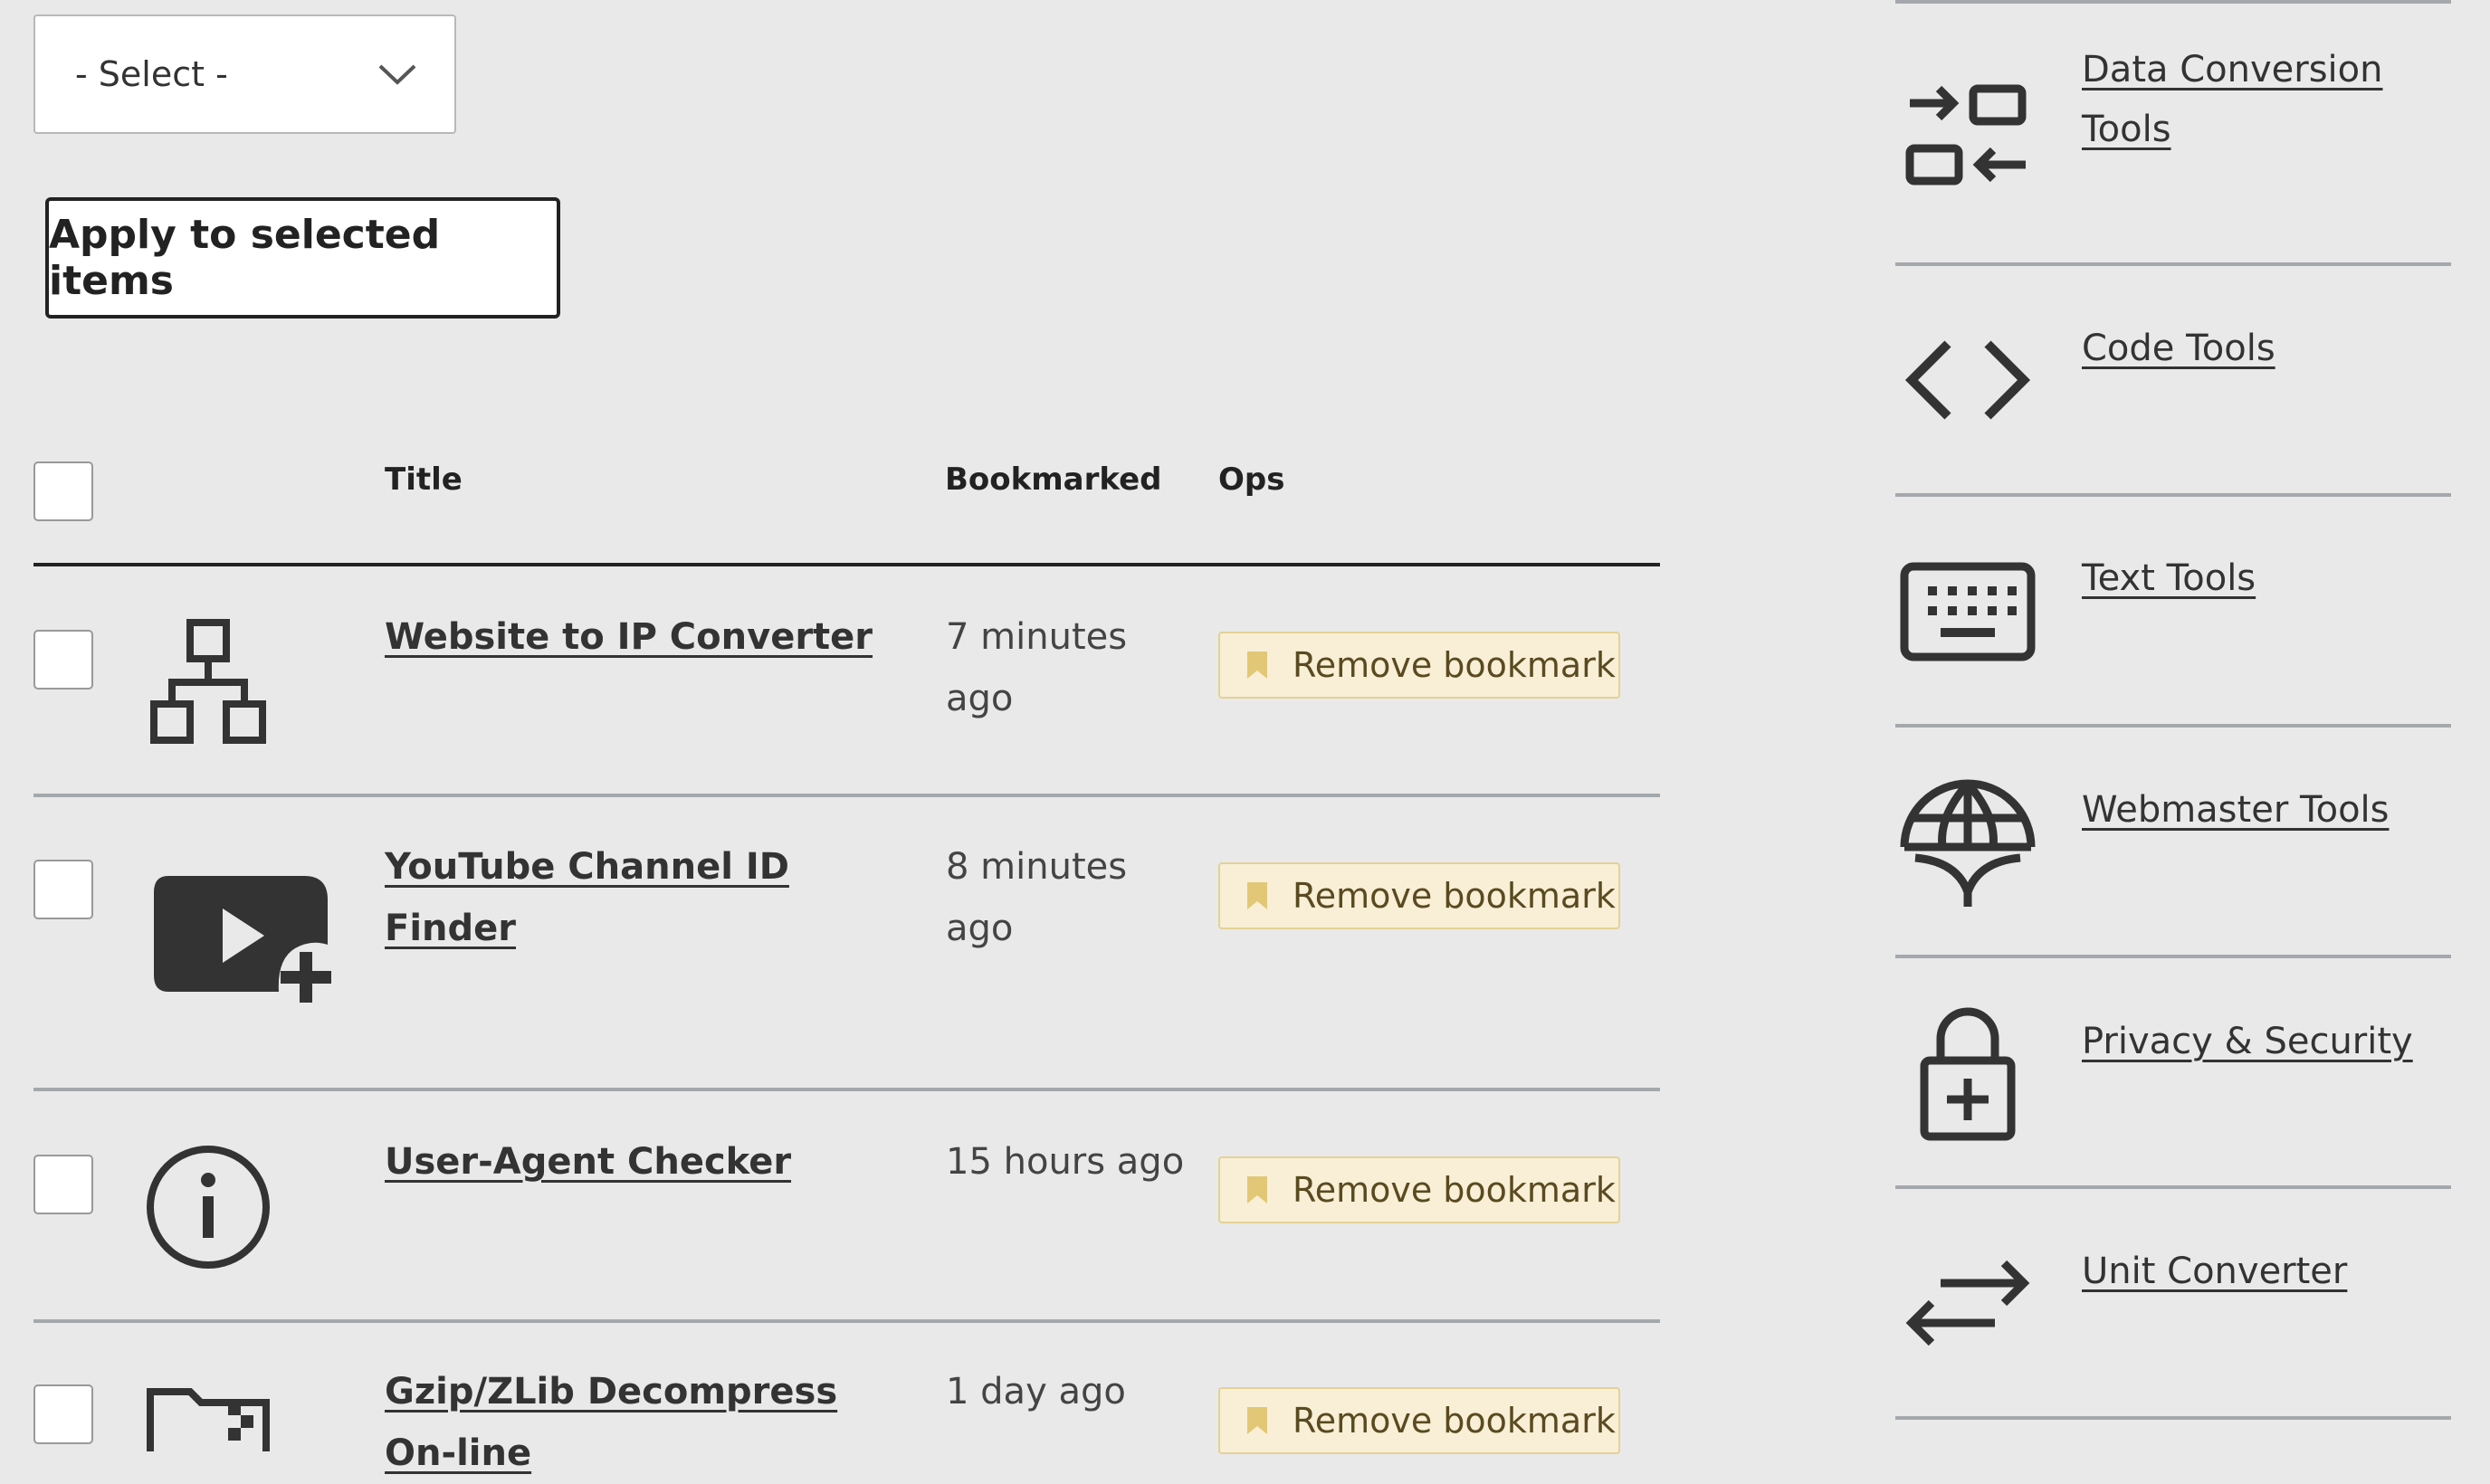 The image size is (2490, 1484). What do you see at coordinates (1053, 479) in the screenshot?
I see `column-header-bookmarked: Bookmarked` at bounding box center [1053, 479].